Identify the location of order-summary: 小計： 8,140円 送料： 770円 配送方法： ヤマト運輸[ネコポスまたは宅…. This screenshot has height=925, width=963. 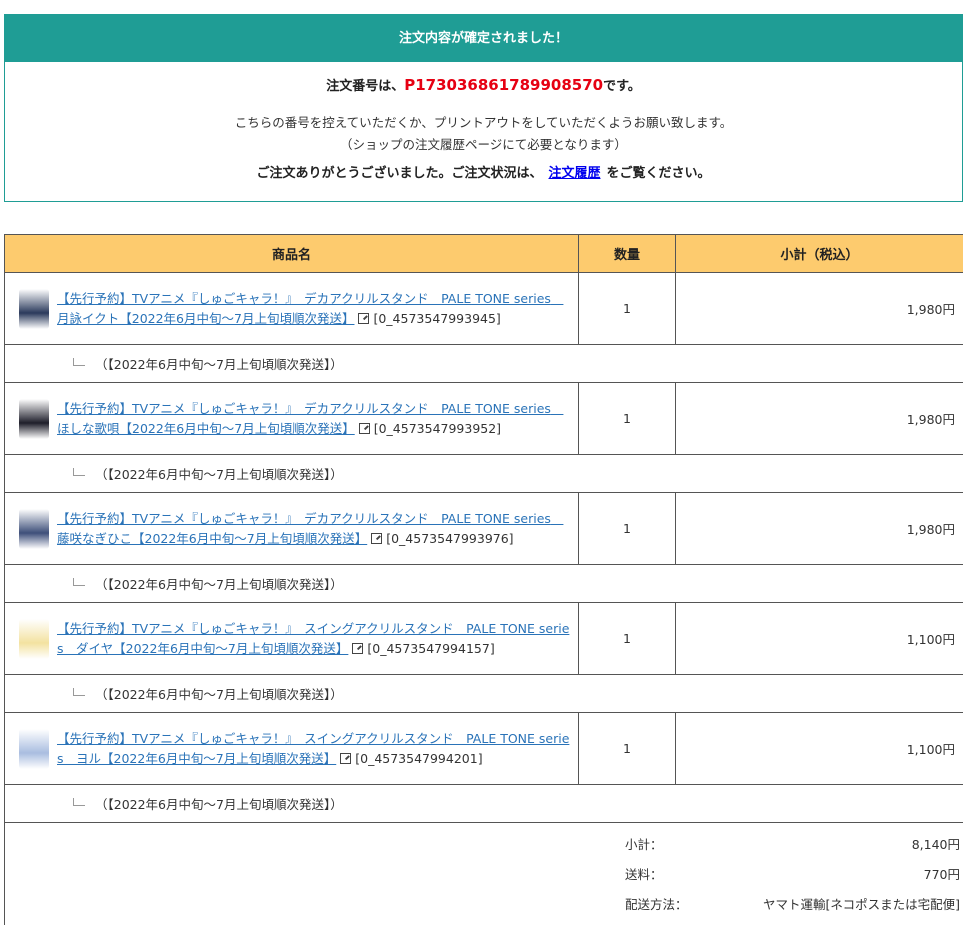
(483, 873).